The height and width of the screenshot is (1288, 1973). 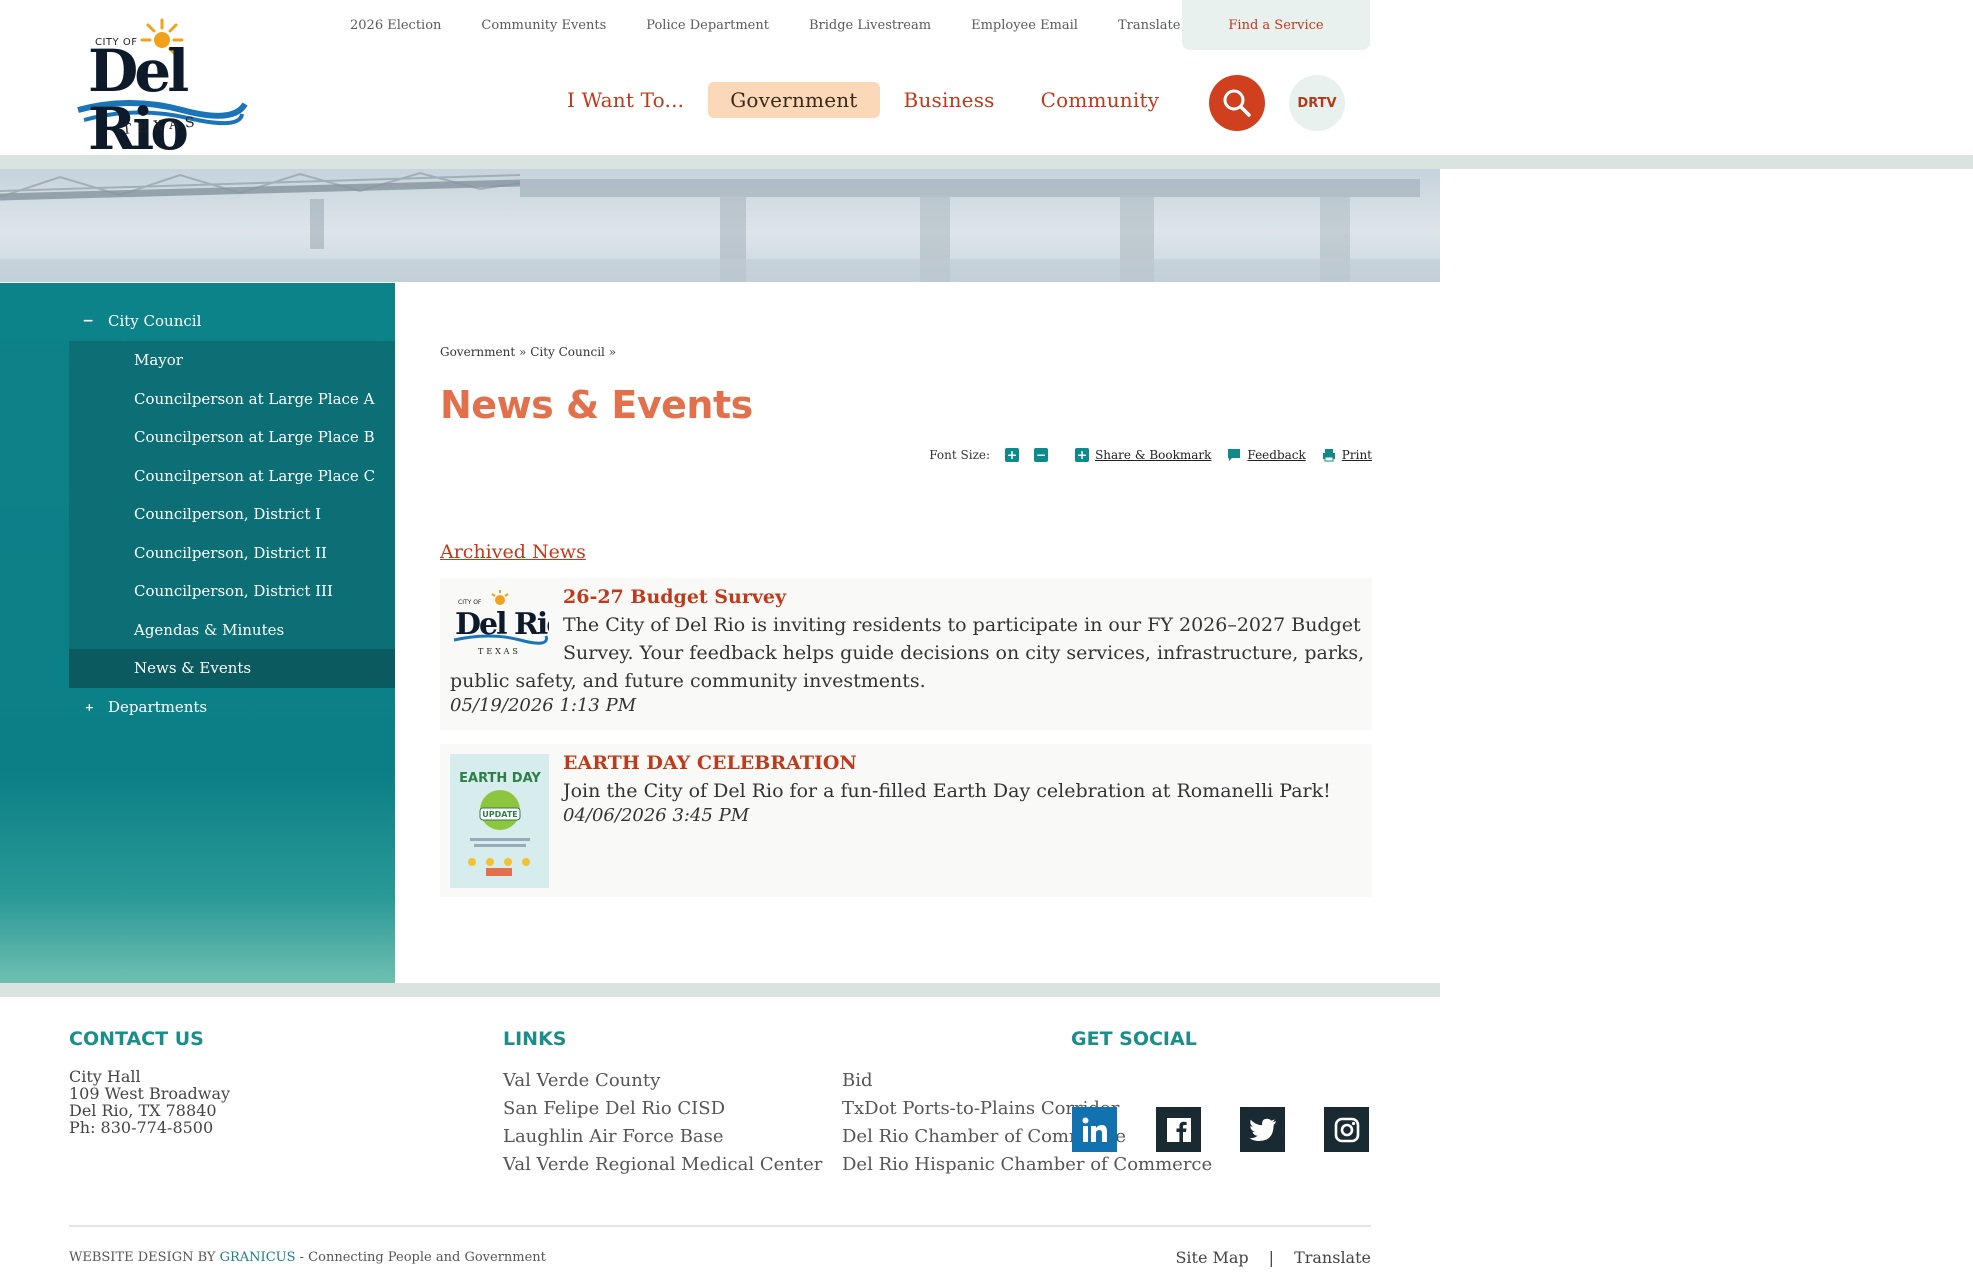 I want to click on credit-tagline: - Connecting People and Government, so click(x=420, y=1257).